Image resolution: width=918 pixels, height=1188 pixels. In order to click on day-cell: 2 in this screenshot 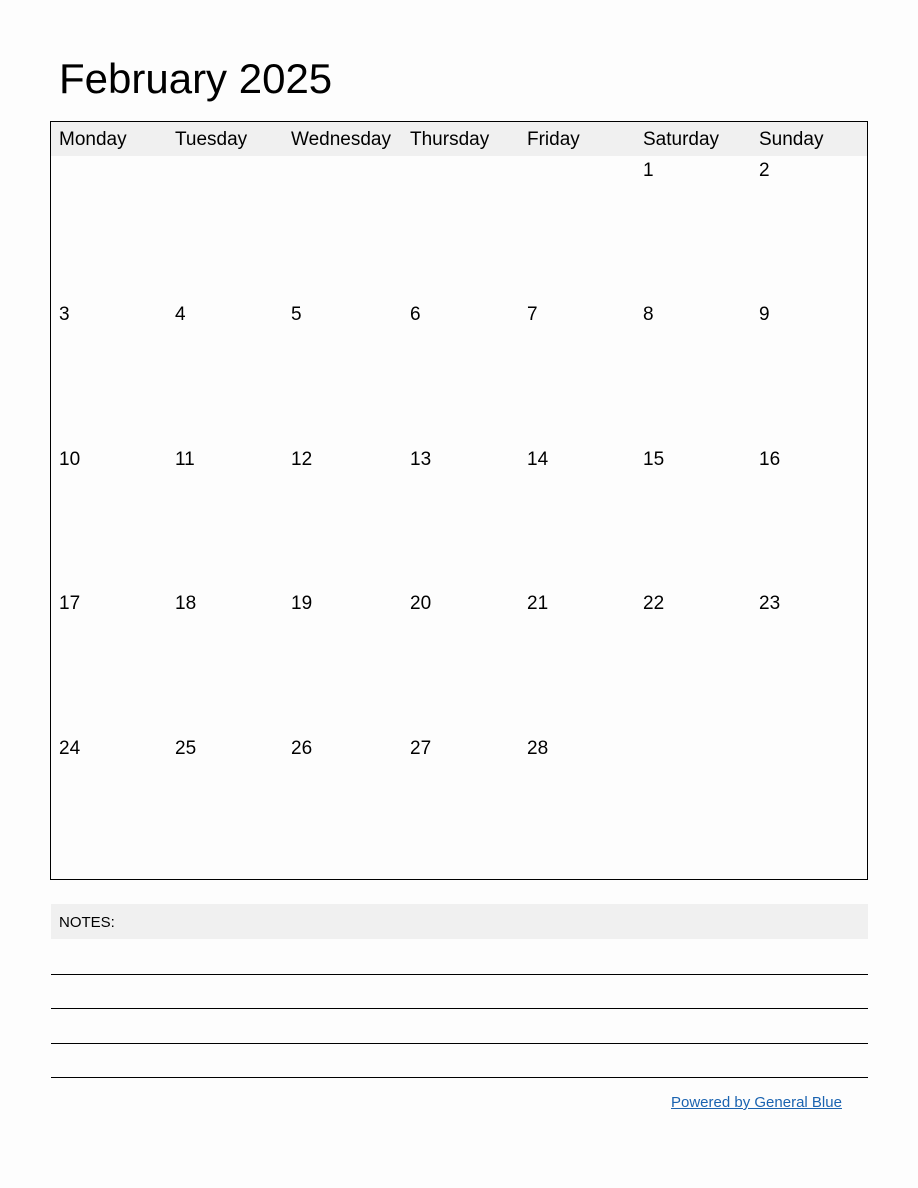, I will do `click(764, 170)`.